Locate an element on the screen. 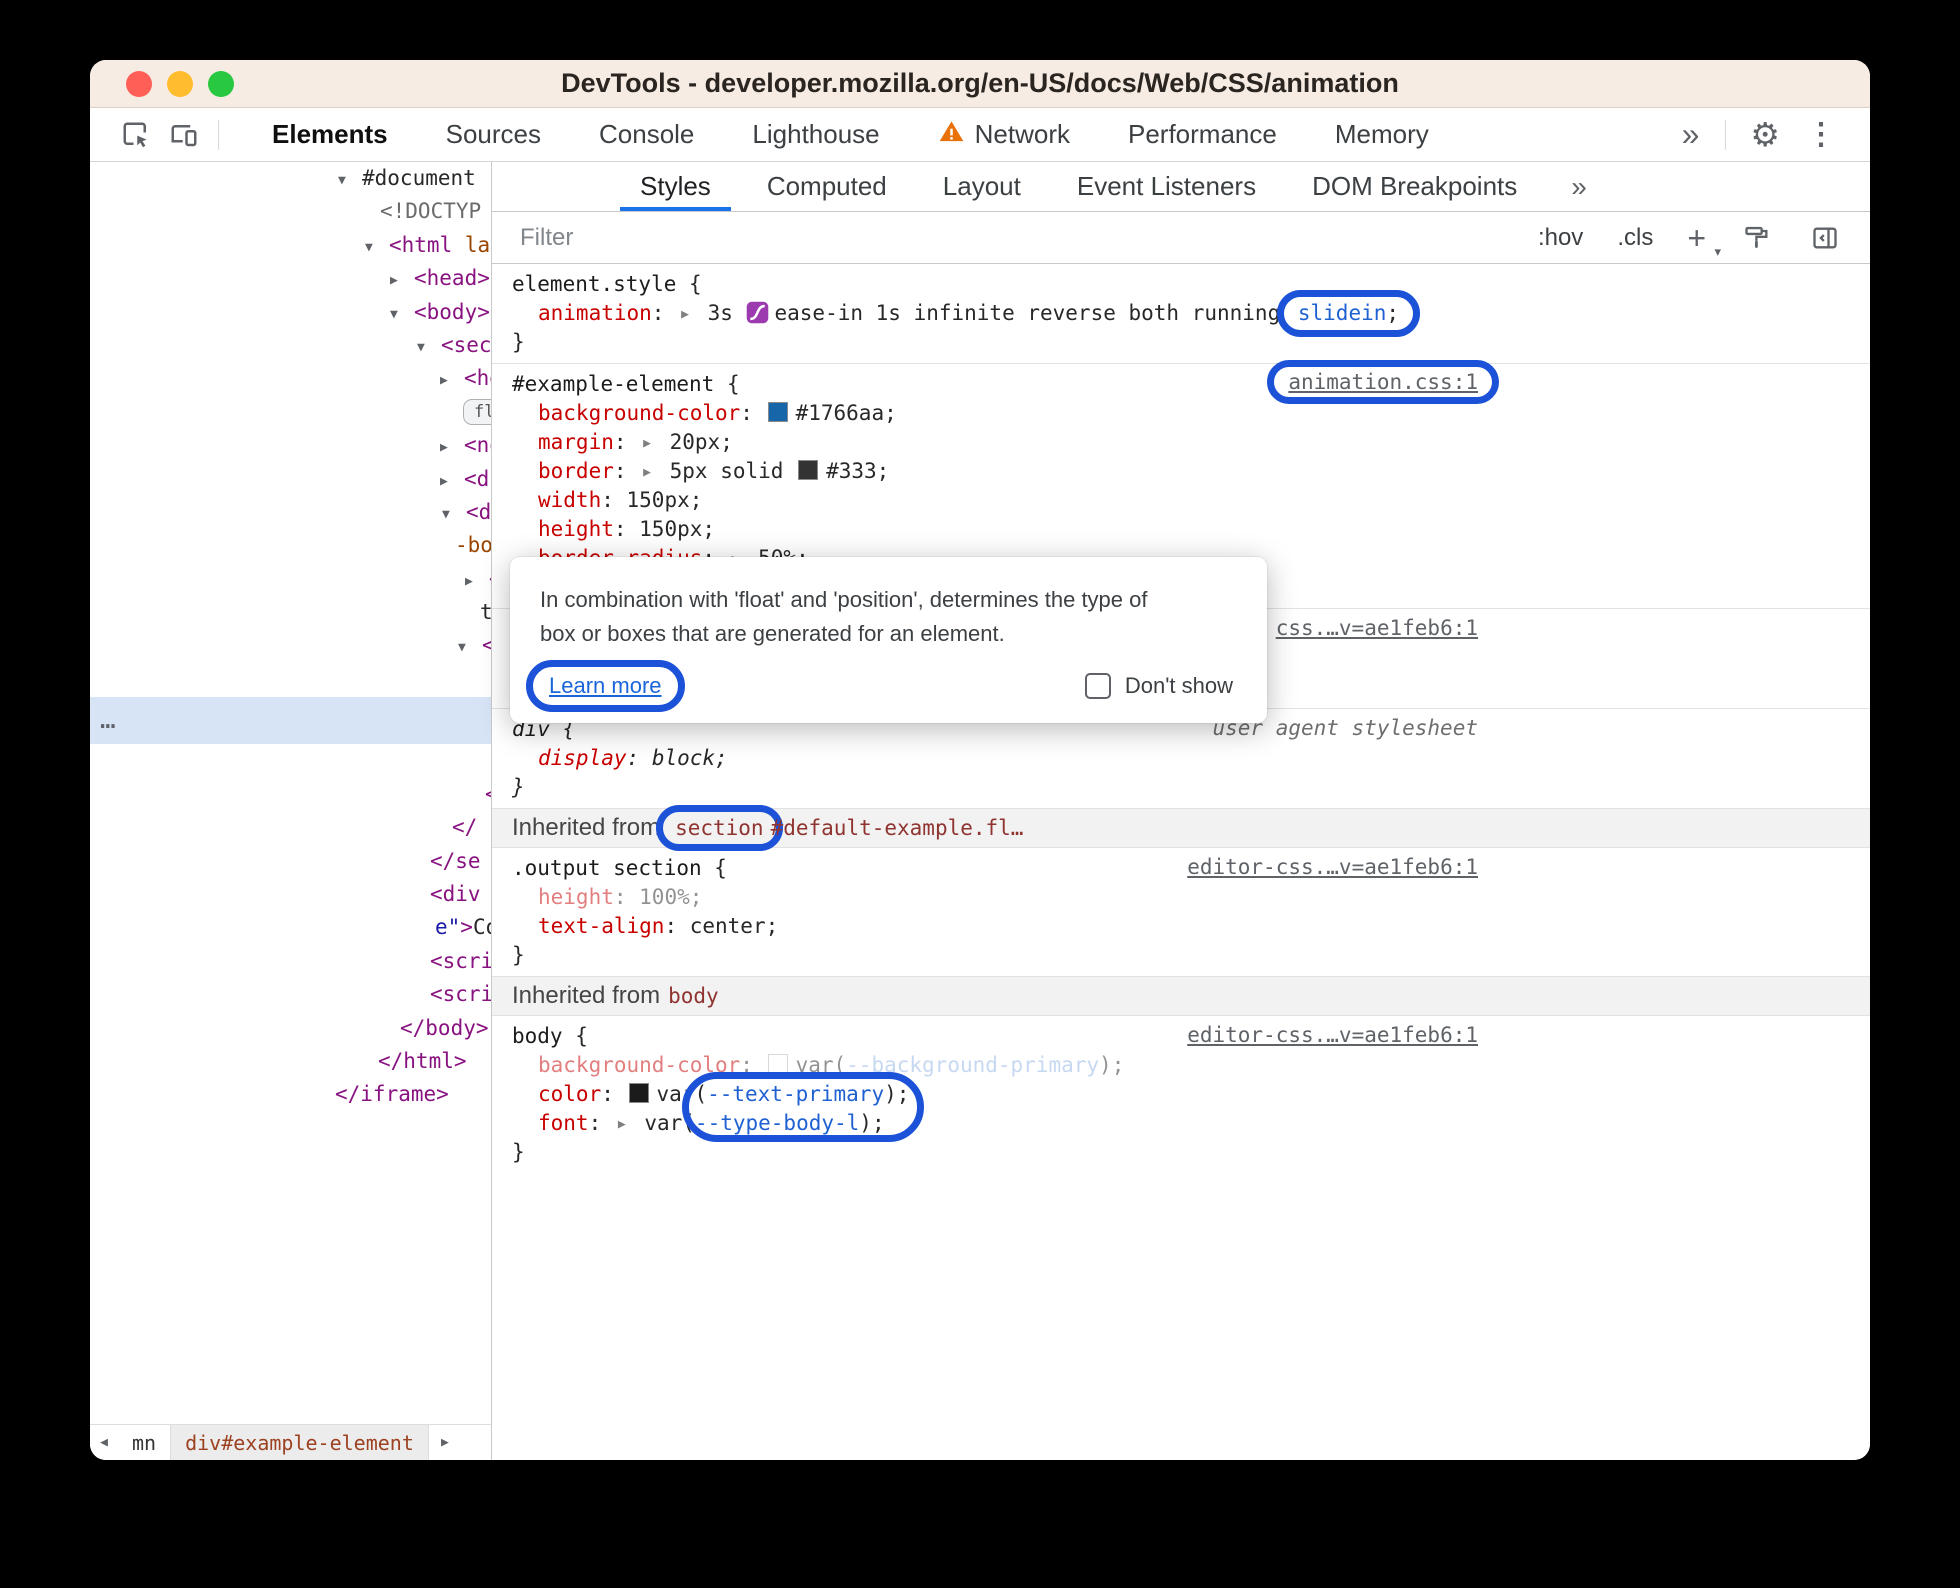  settings-gear-icon: ⚙ is located at coordinates (1765, 134).